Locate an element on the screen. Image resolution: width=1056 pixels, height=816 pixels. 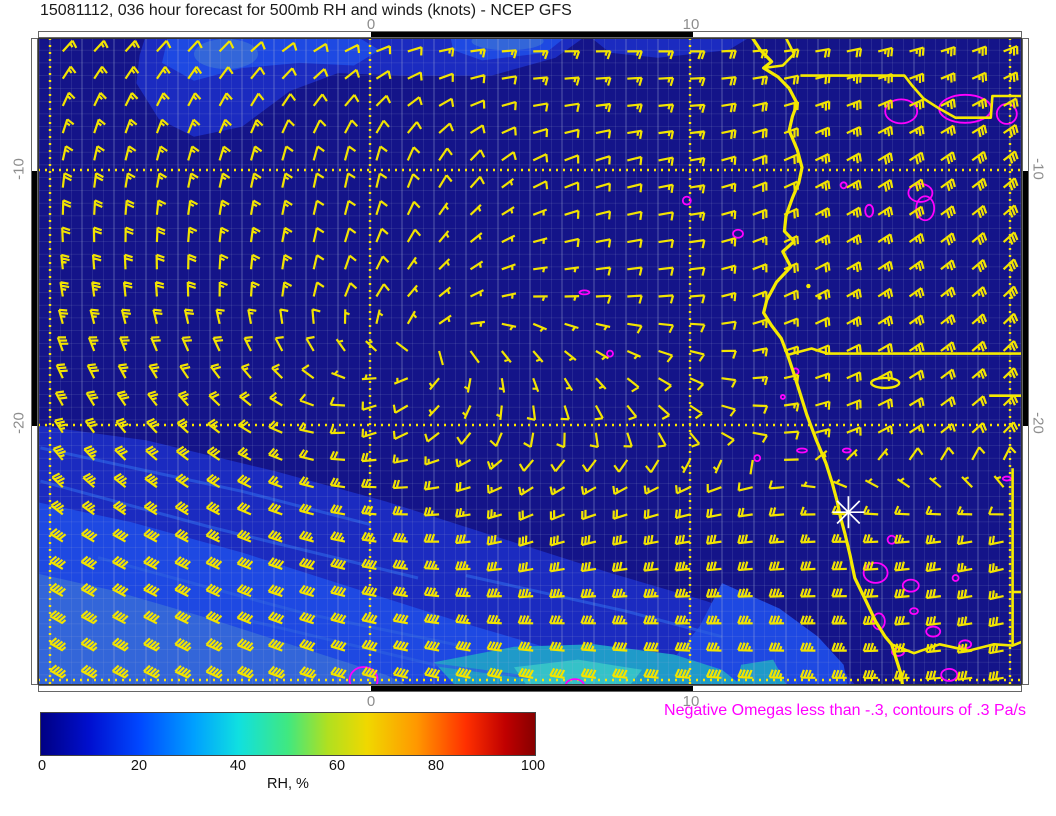
map-frame-bottom-black-segment is located at coordinates (532, 688).